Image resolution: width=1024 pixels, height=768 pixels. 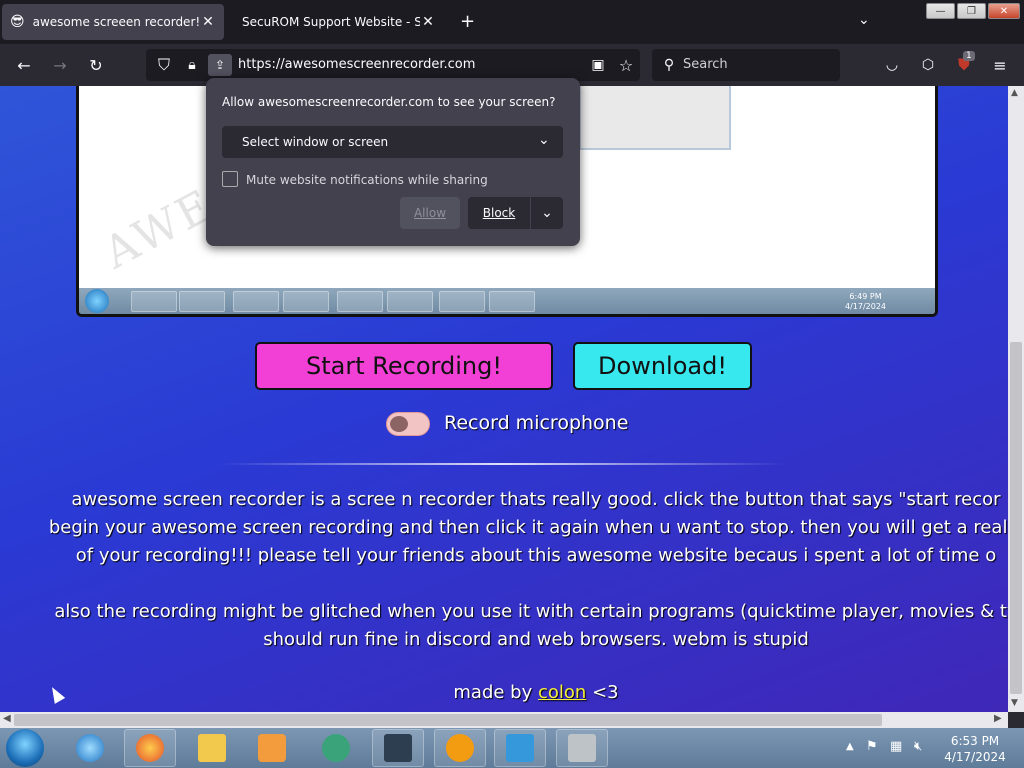 What do you see at coordinates (562, 692) in the screenshot?
I see `author-link: colon` at bounding box center [562, 692].